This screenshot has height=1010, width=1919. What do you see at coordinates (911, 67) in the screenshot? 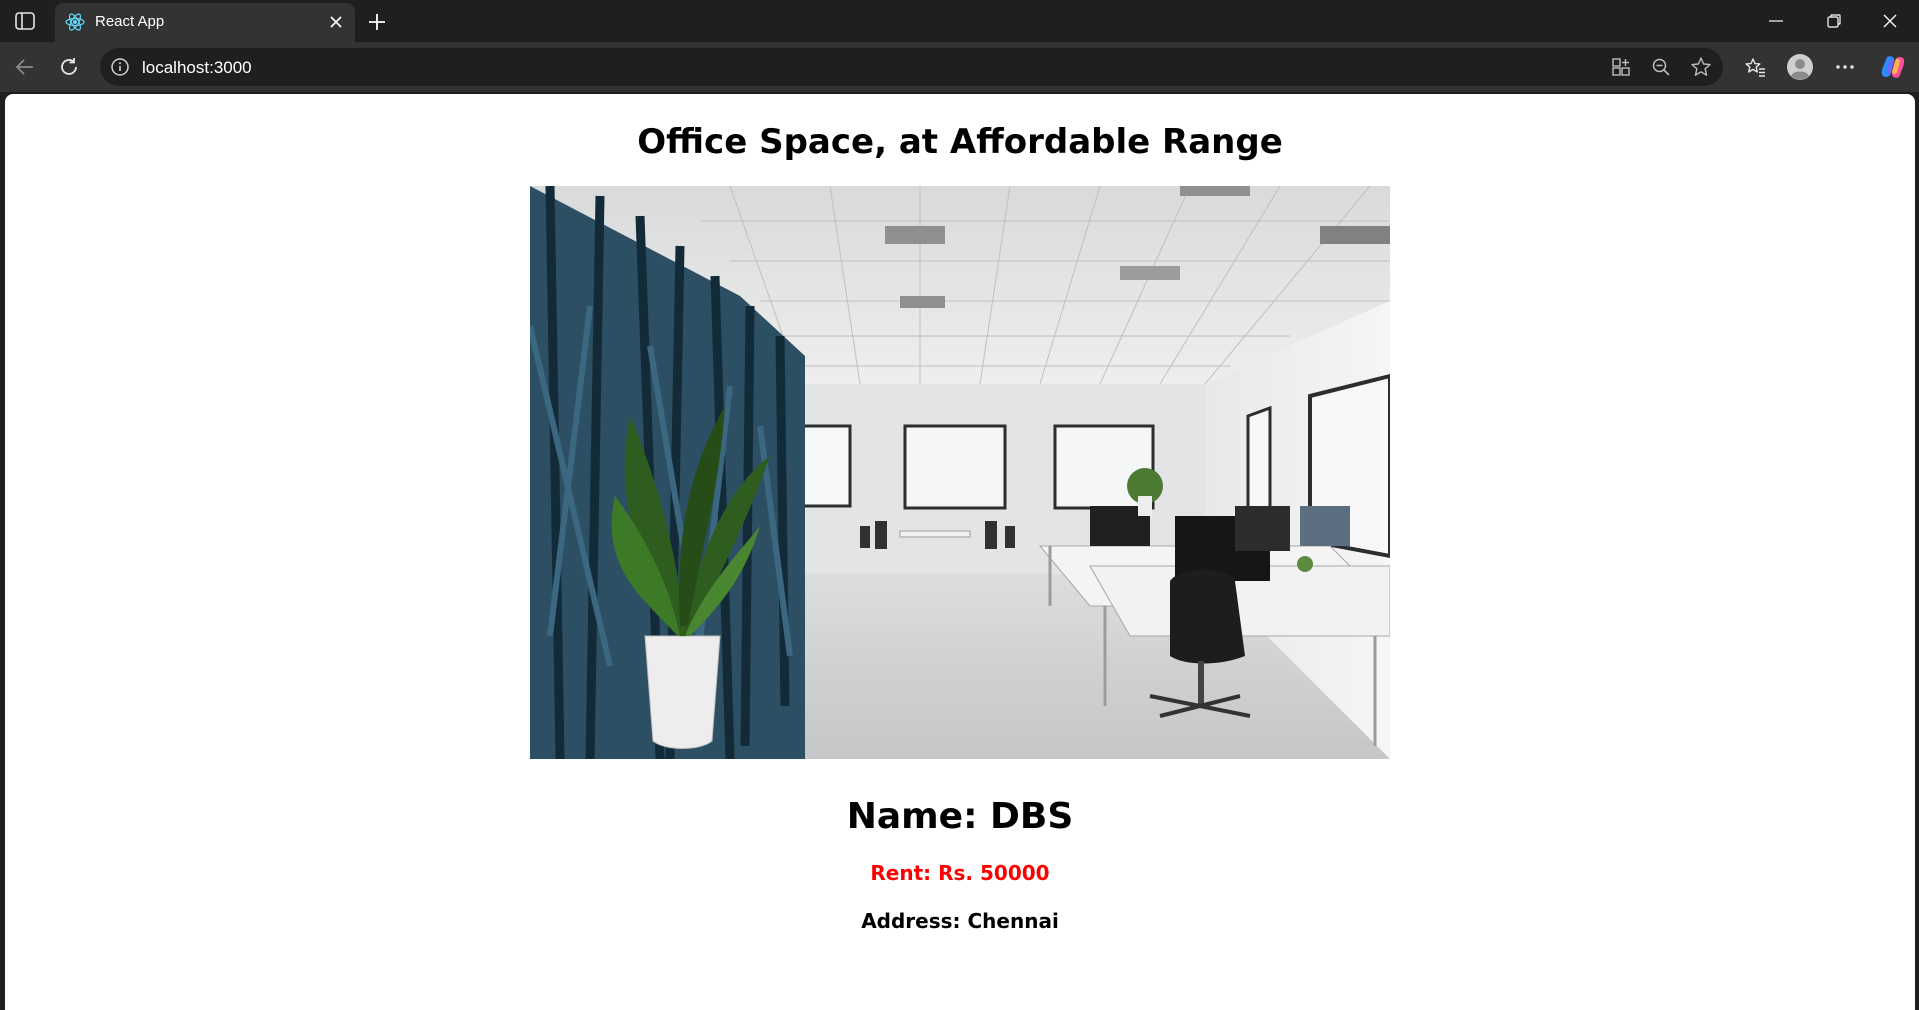
I see `address-bar: localhost:3000` at bounding box center [911, 67].